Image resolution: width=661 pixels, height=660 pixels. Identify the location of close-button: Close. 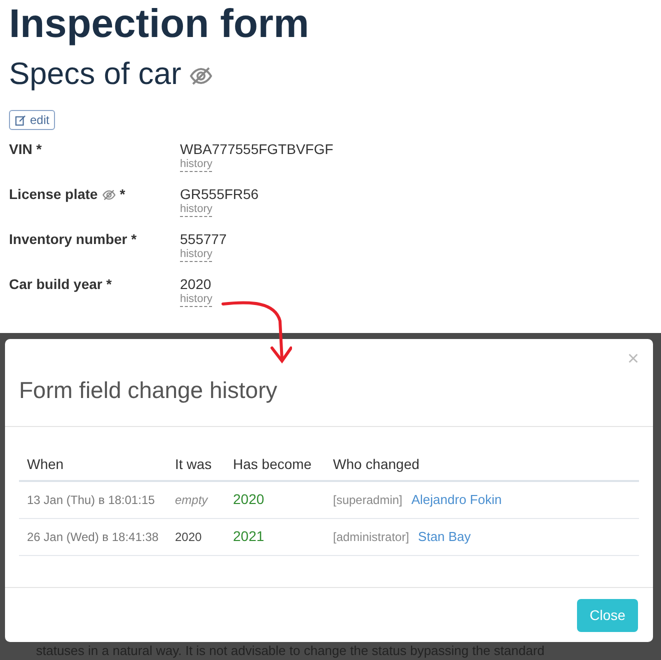
(607, 615).